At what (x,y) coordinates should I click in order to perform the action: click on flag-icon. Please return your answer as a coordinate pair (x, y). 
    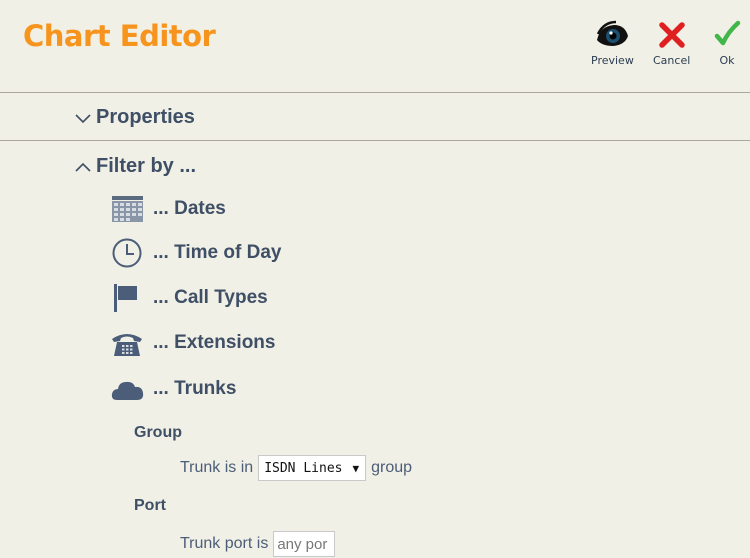
    Looking at the image, I should click on (125, 298).